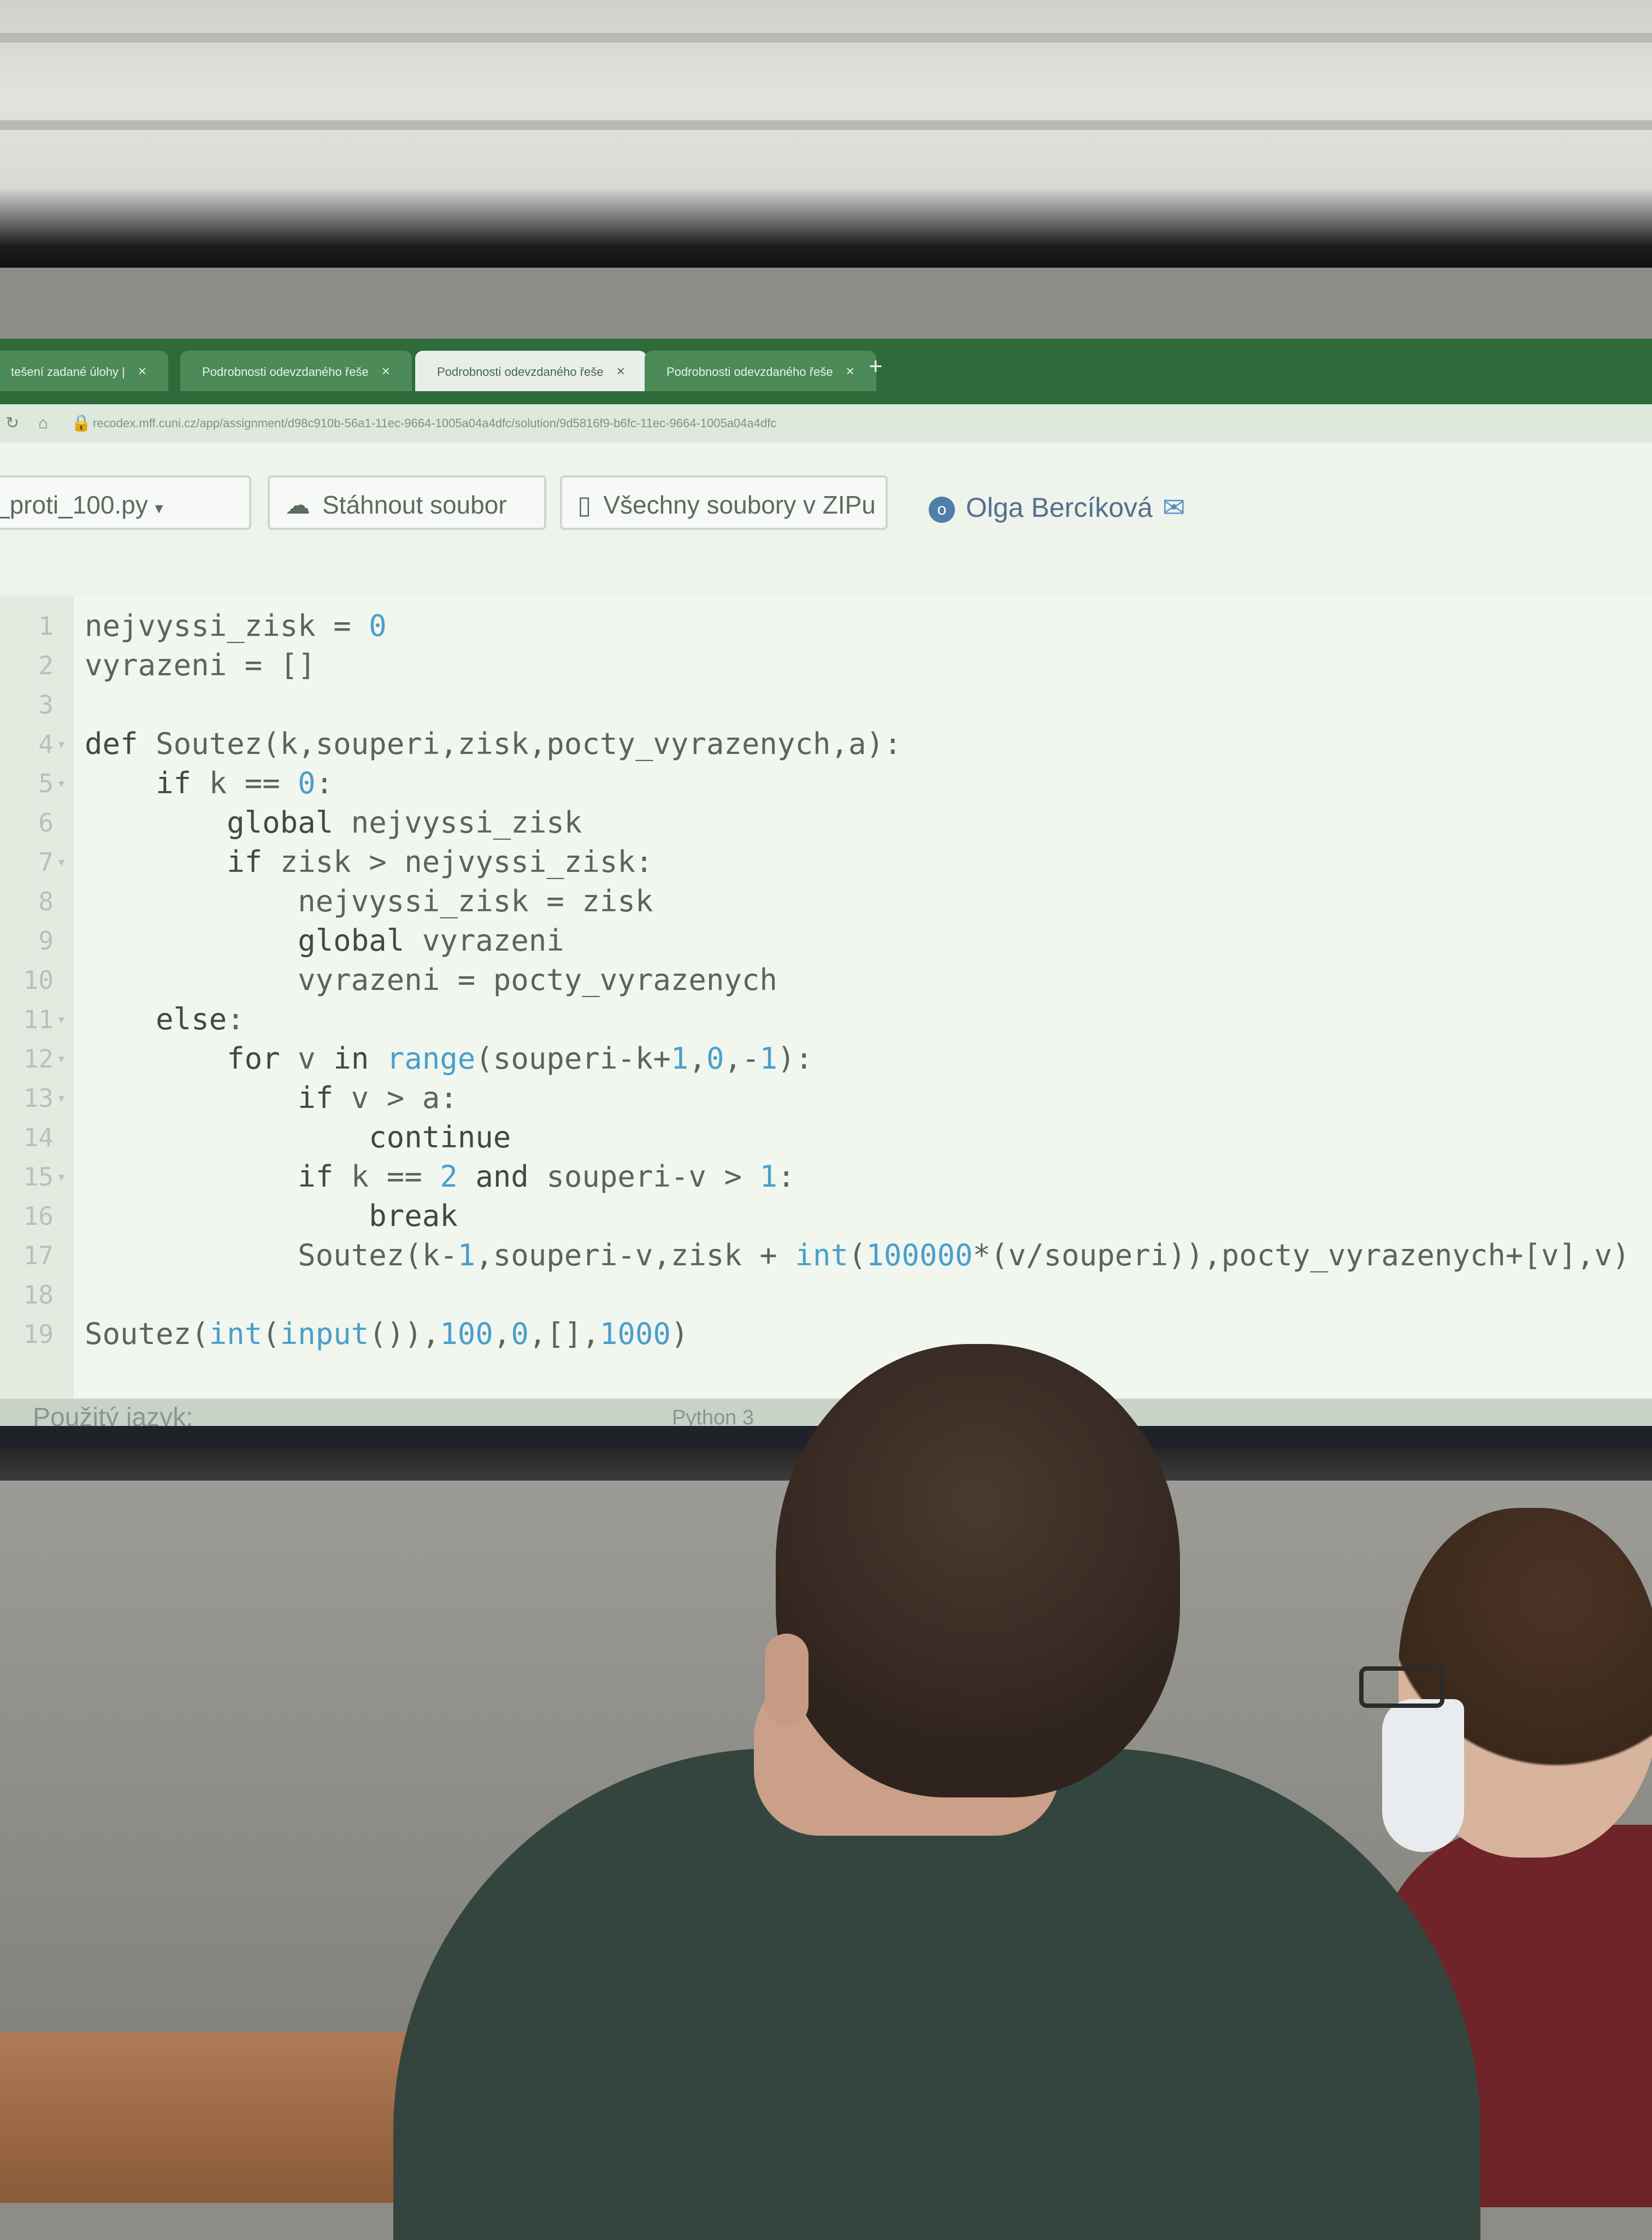  I want to click on download-file-button: ☁ Stáhnout soubor, so click(407, 502).